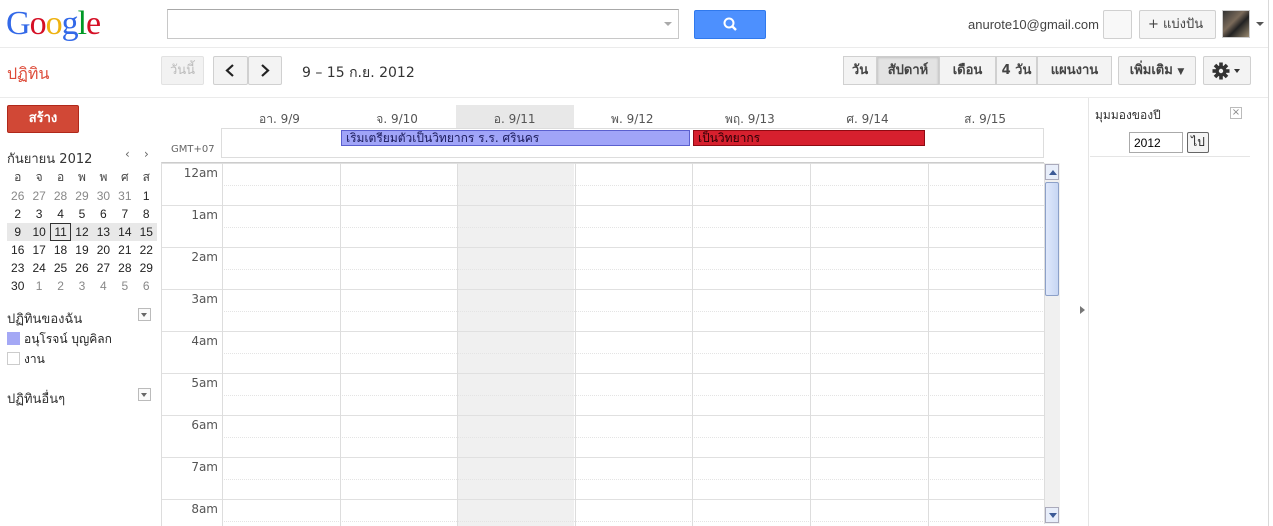 This screenshot has width=1273, height=526. What do you see at coordinates (1156, 142) in the screenshot?
I see `year-input` at bounding box center [1156, 142].